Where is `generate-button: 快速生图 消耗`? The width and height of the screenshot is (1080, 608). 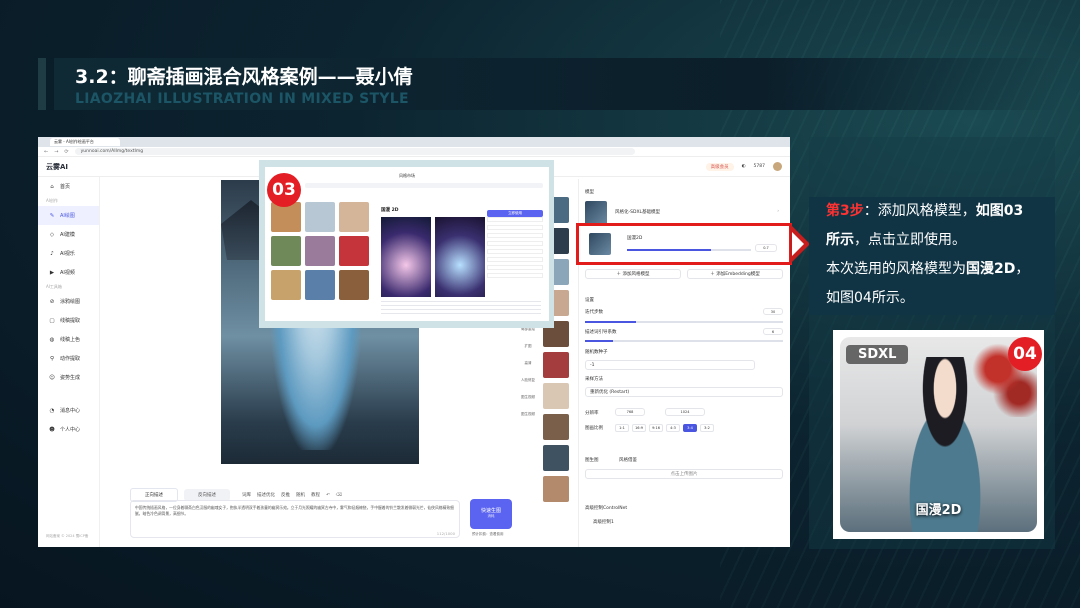
generate-button: 快速生图 消耗 is located at coordinates (491, 514).